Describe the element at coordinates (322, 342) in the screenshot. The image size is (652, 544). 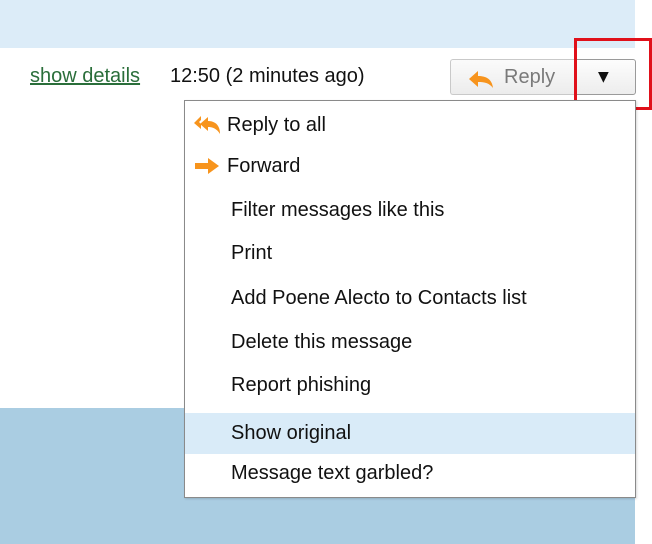
I see `menu-item-label: Delete this message` at that location.